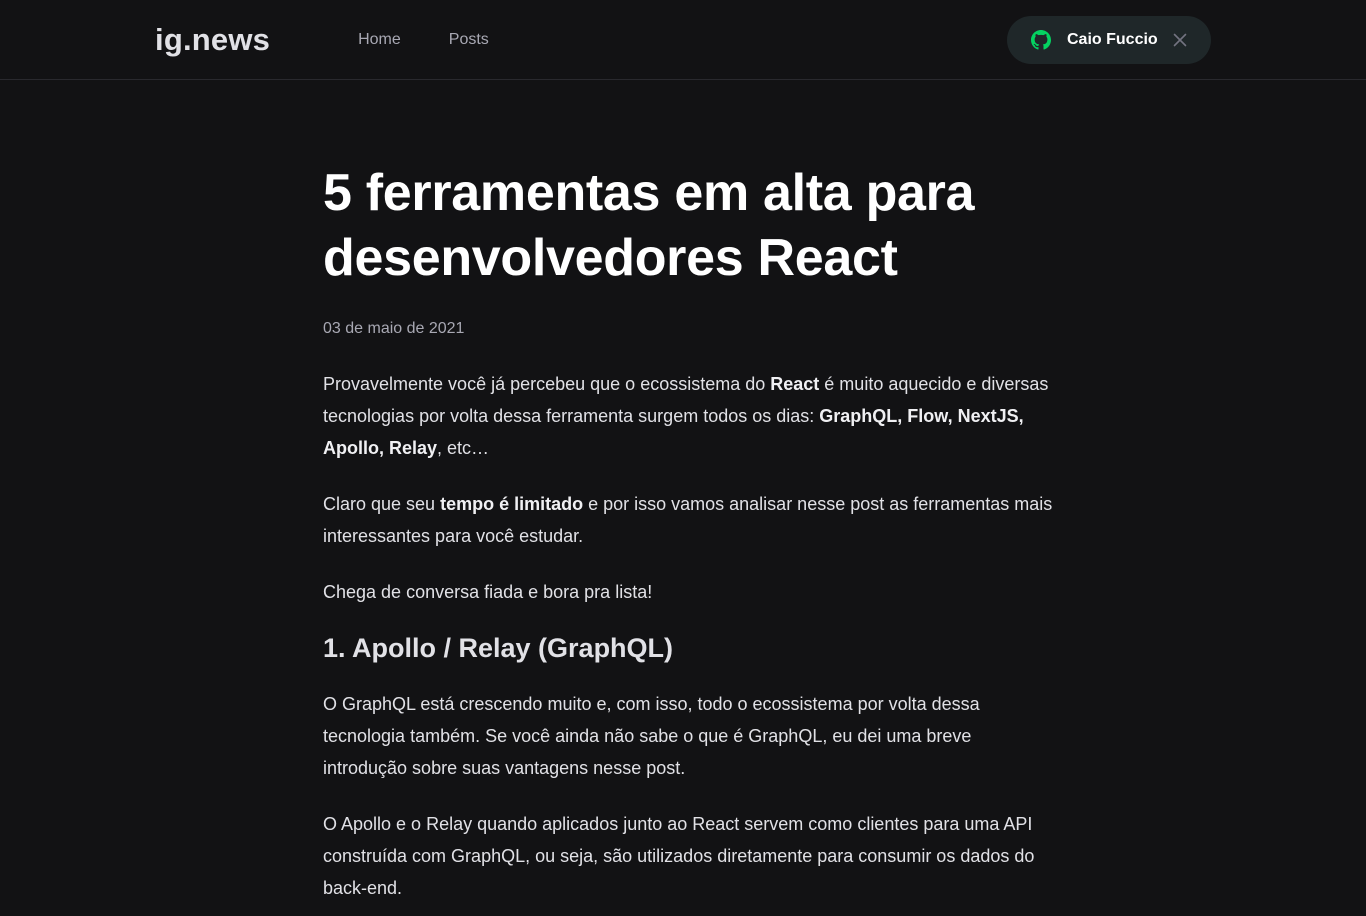  Describe the element at coordinates (469, 40) in the screenshot. I see `nav-posts-link: Posts` at that location.